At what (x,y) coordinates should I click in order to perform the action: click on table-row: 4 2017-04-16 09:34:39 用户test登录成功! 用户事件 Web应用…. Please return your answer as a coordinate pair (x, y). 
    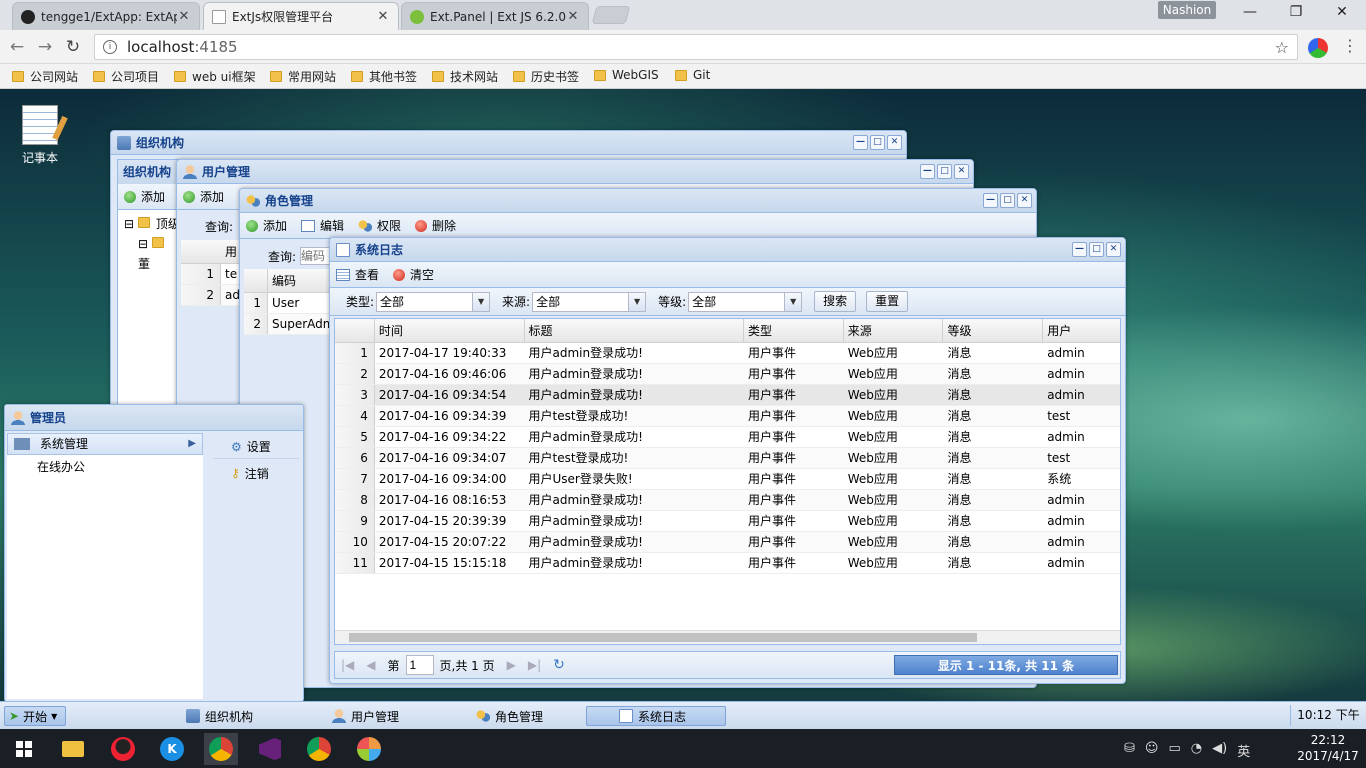
    Looking at the image, I should click on (727, 416).